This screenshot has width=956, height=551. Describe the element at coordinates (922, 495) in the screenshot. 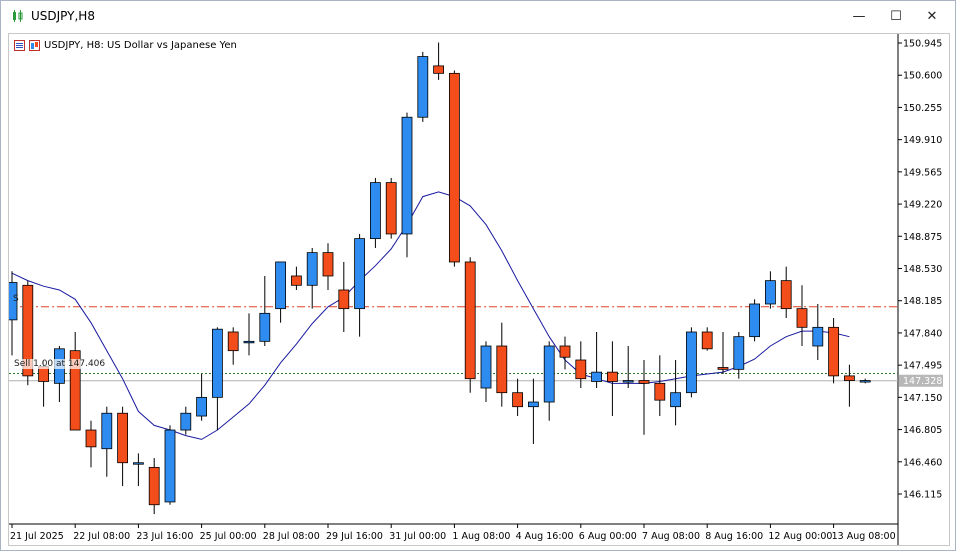

I see `price-tick-label: 146.115` at that location.